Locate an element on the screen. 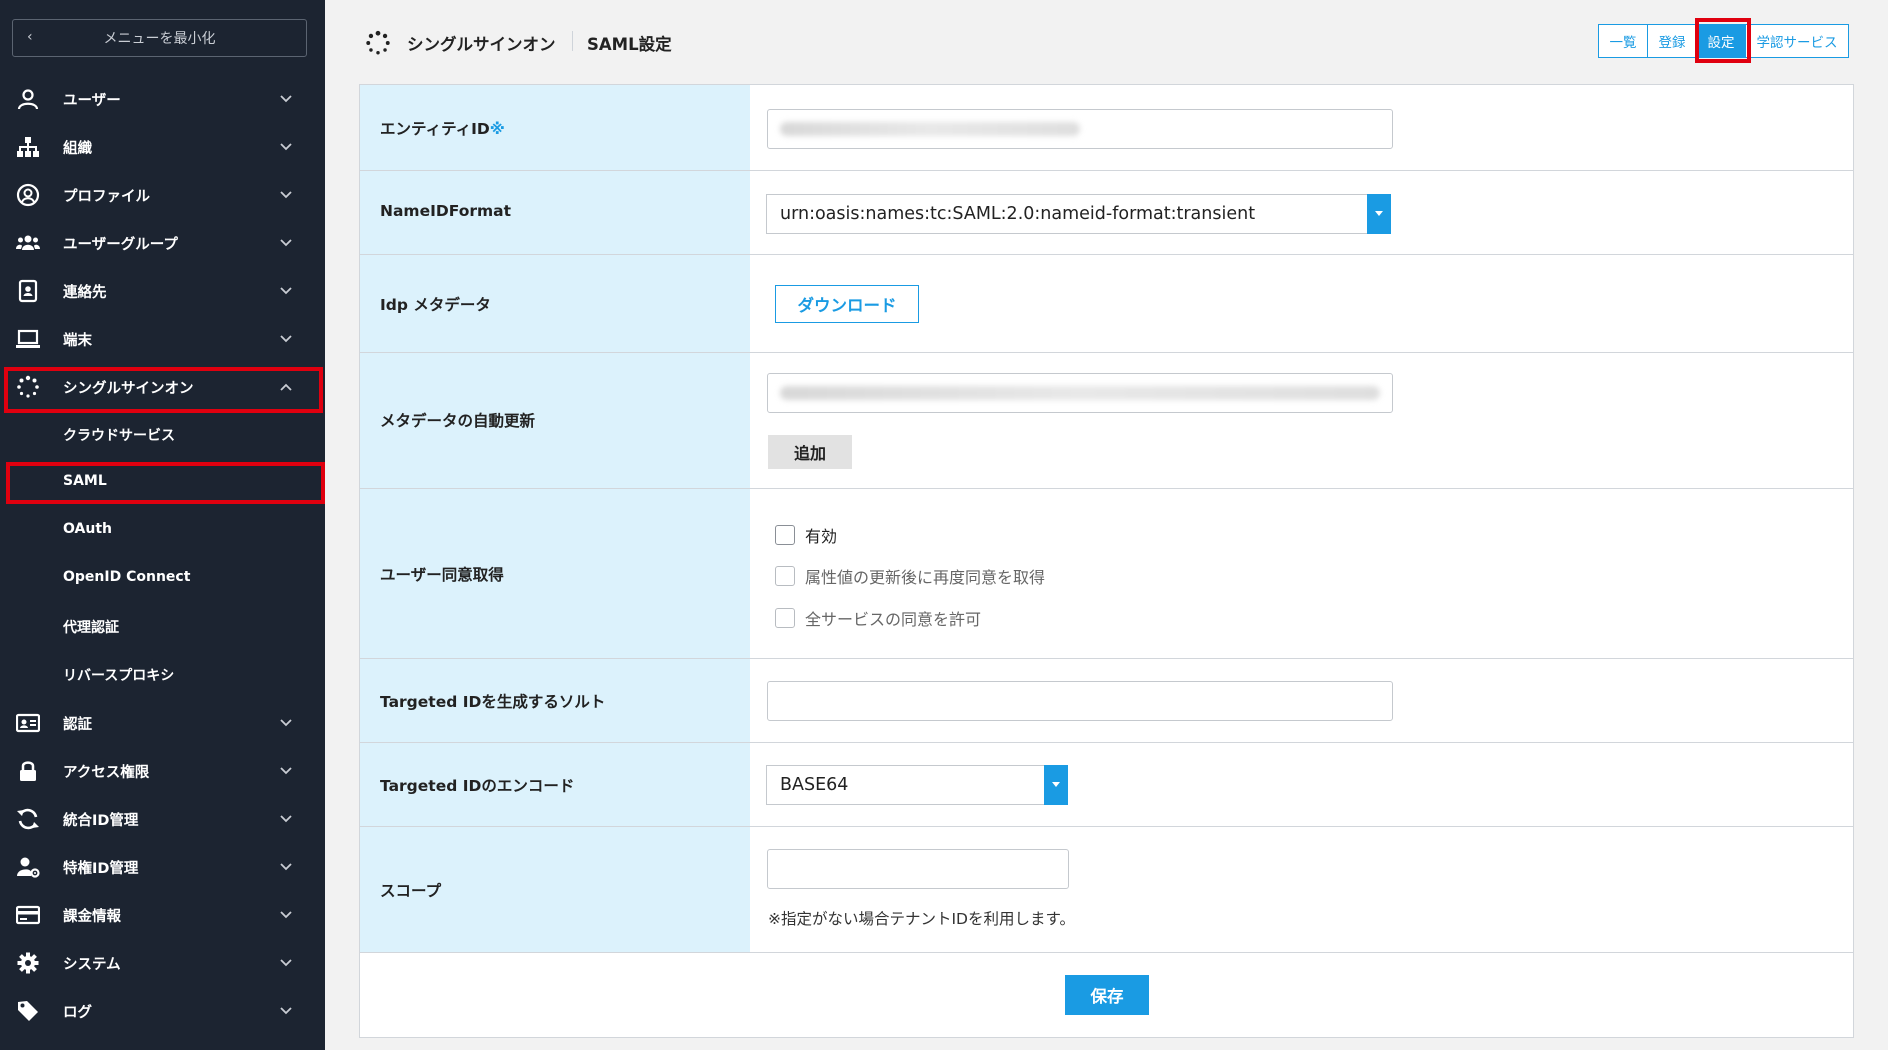 Image resolution: width=1888 pixels, height=1050 pixels. credit-card-icon is located at coordinates (28, 915).